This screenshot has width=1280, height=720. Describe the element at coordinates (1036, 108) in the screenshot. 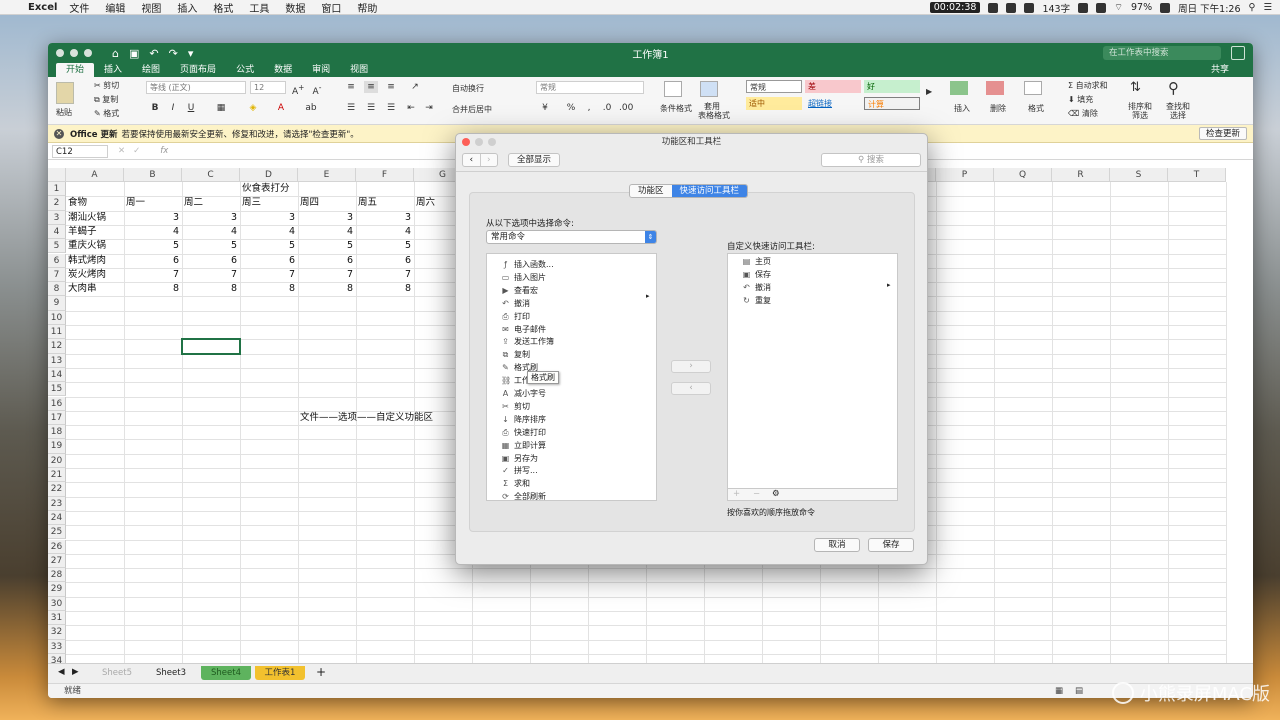

I see `format-cells-button: 格式` at that location.